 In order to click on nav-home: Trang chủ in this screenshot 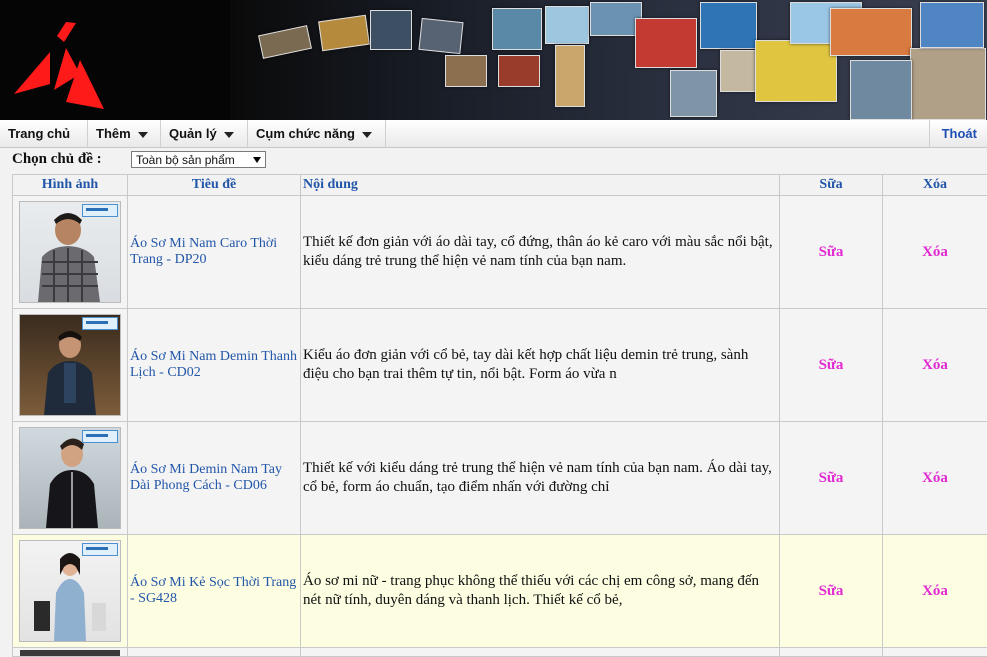, I will do `click(44, 133)`.